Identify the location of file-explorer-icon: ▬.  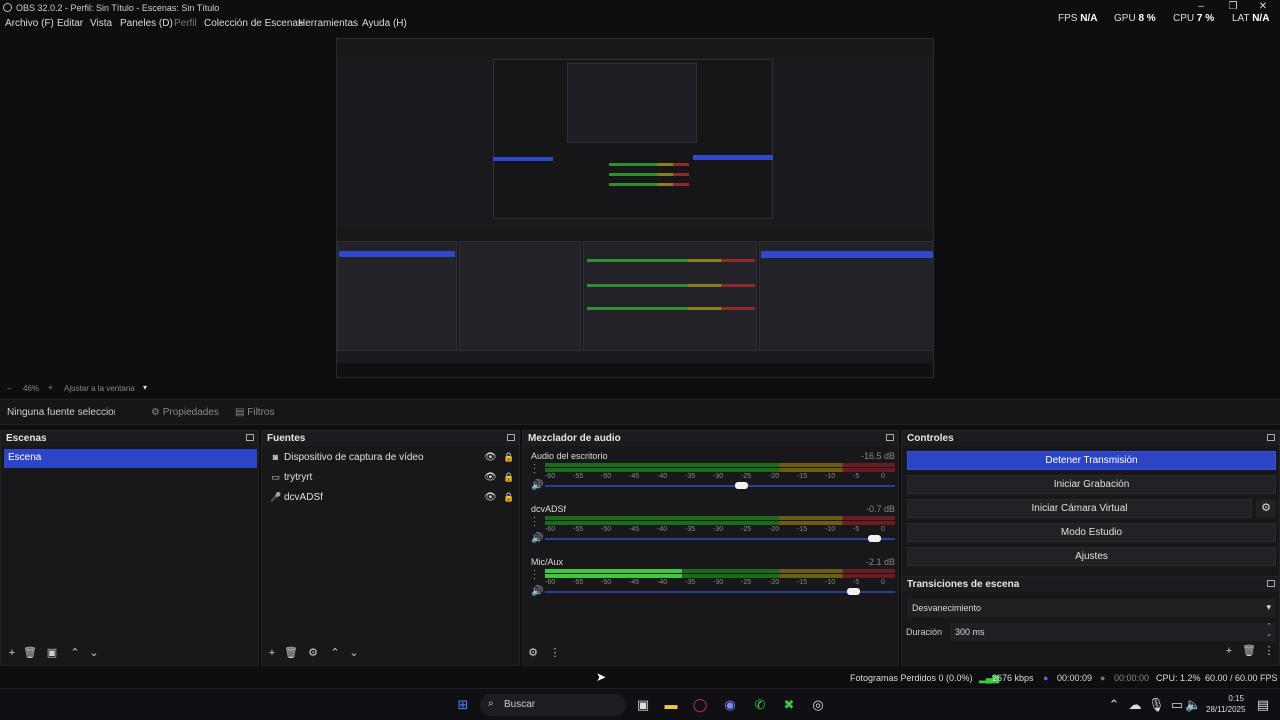
(671, 705).